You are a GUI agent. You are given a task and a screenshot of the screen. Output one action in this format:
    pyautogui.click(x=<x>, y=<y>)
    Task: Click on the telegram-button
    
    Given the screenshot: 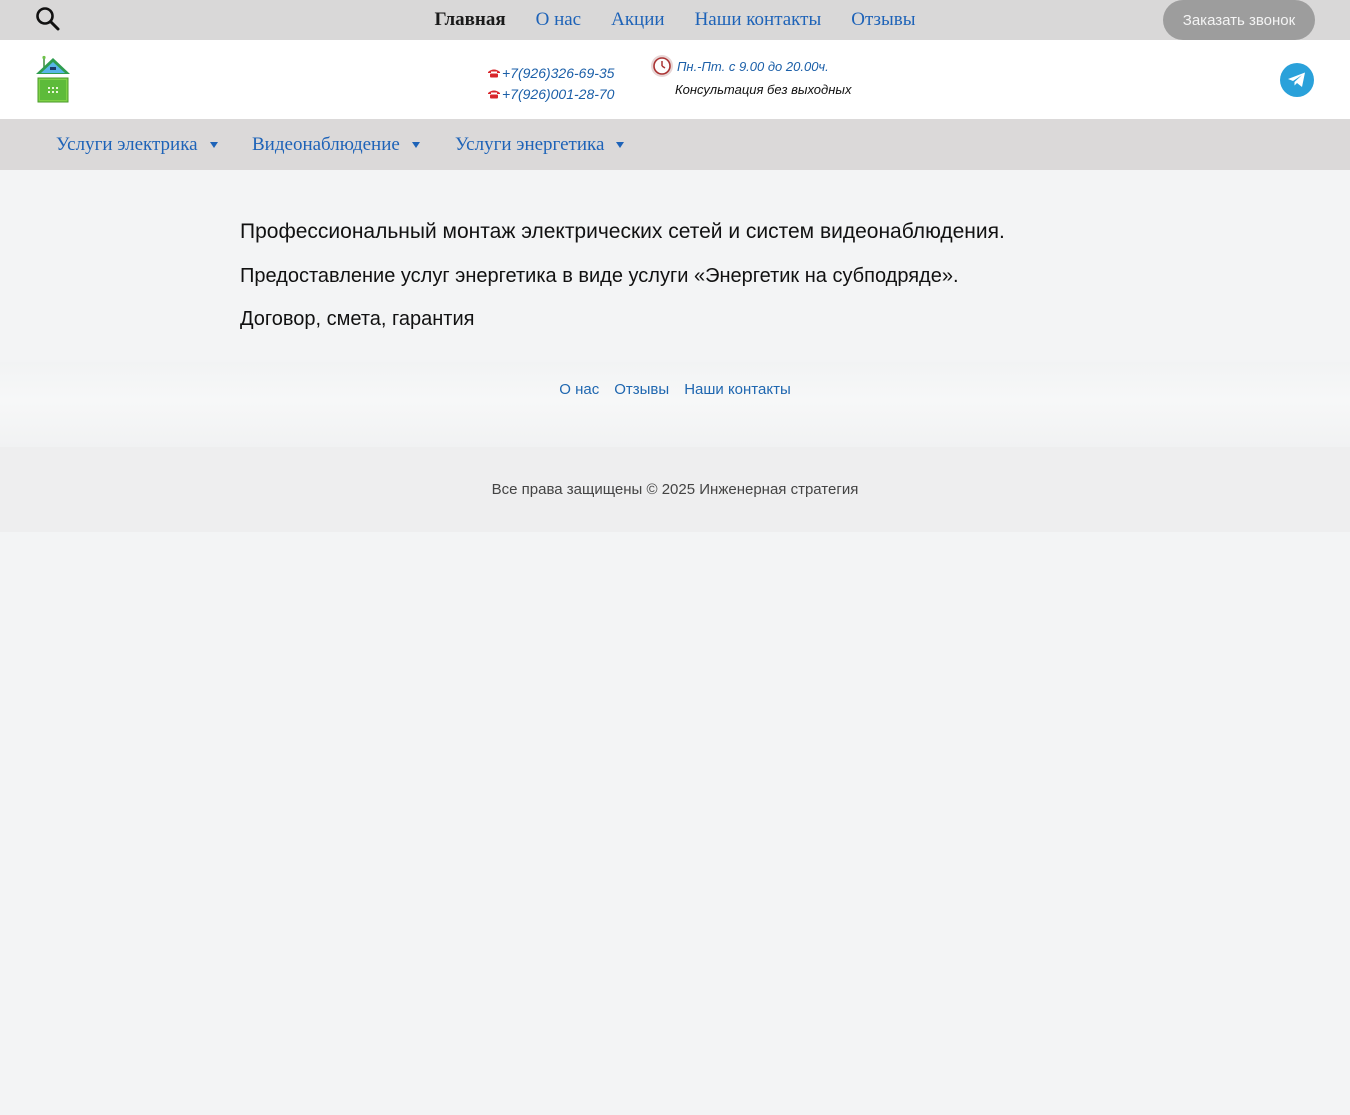 What is the action you would take?
    pyautogui.click(x=1297, y=80)
    